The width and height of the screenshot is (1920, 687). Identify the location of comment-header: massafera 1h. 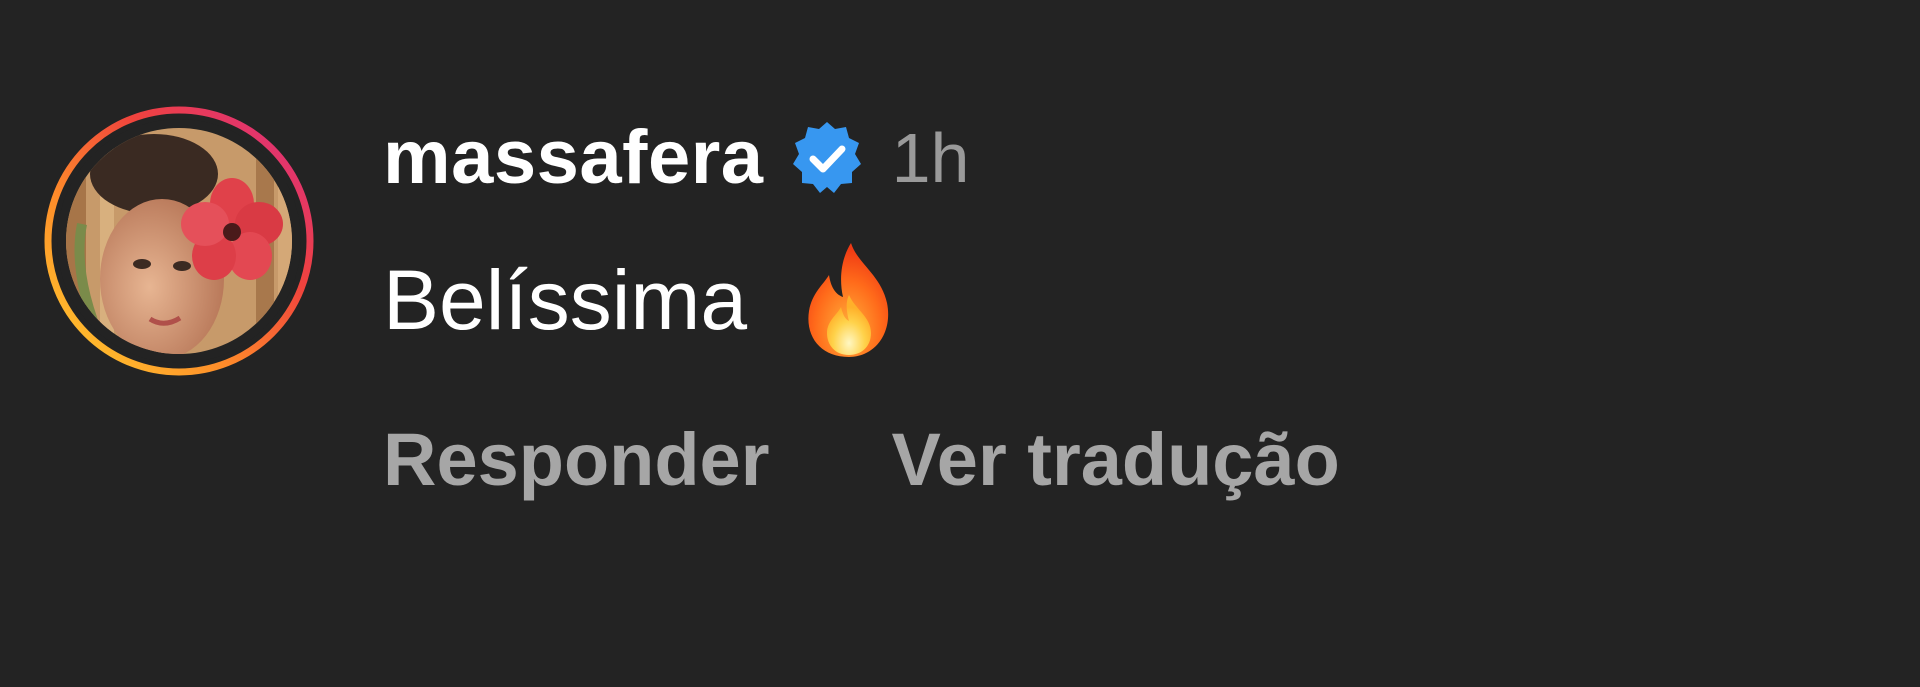
(676, 158).